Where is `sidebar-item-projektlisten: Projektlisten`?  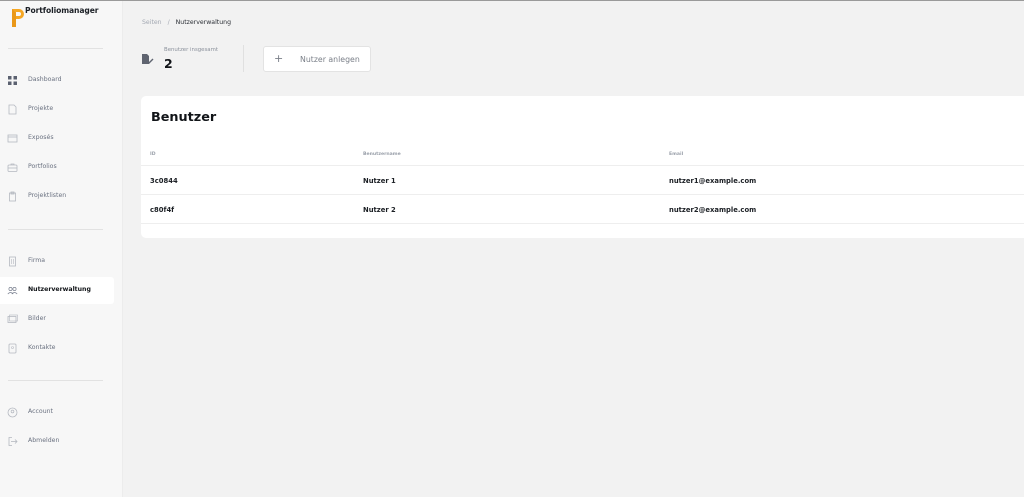
sidebar-item-projektlisten: Projektlisten is located at coordinates (57, 196).